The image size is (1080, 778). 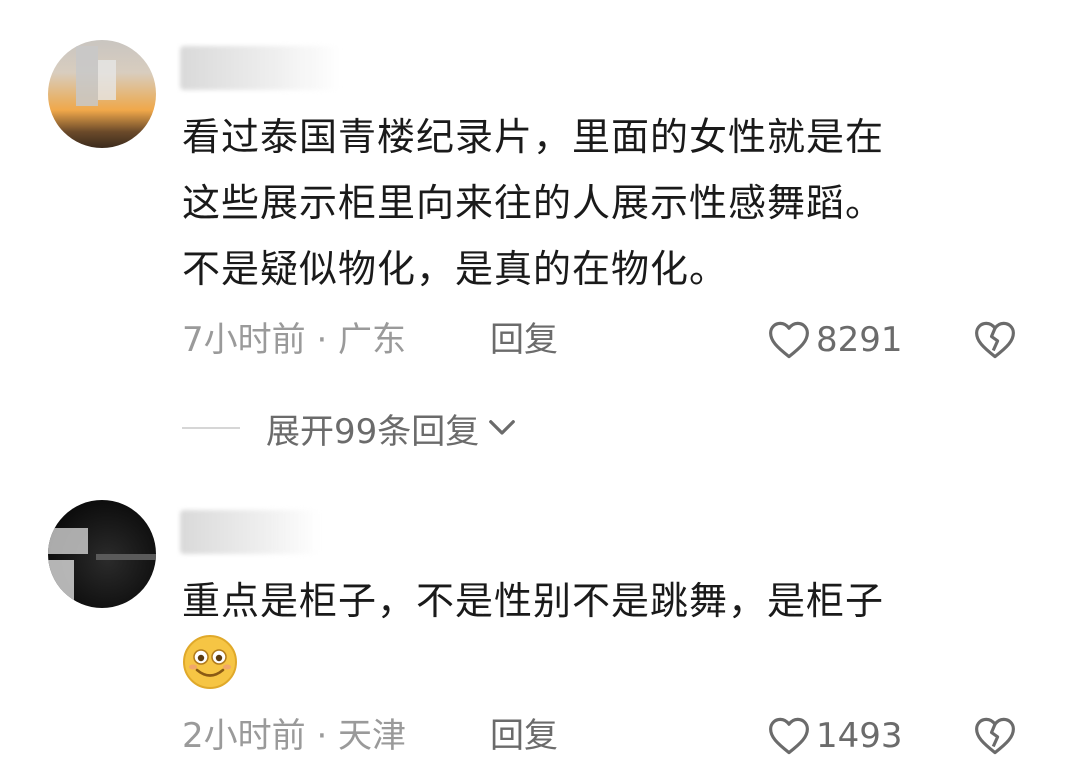 I want to click on chevron-down-icon, so click(x=502, y=427).